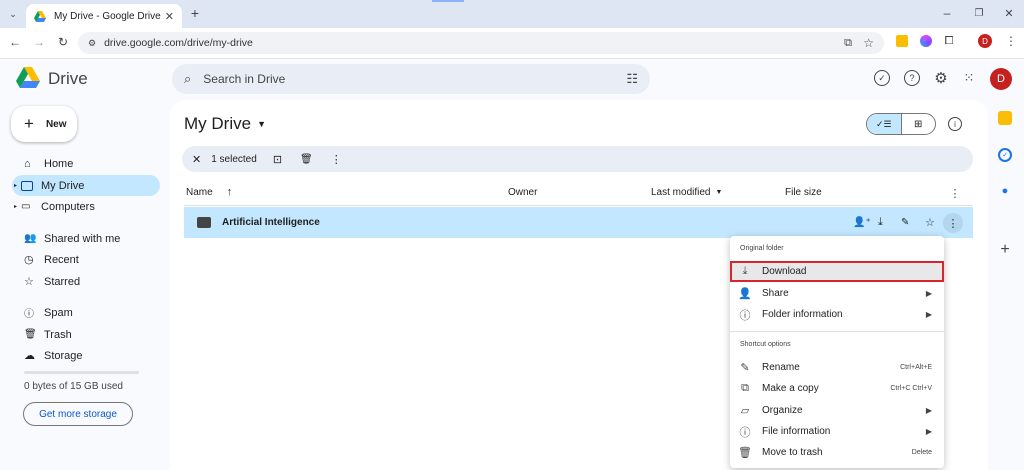 Image resolution: width=1024 pixels, height=470 pixels. What do you see at coordinates (271, 222) in the screenshot?
I see `file-name: Artificial Intelligence` at bounding box center [271, 222].